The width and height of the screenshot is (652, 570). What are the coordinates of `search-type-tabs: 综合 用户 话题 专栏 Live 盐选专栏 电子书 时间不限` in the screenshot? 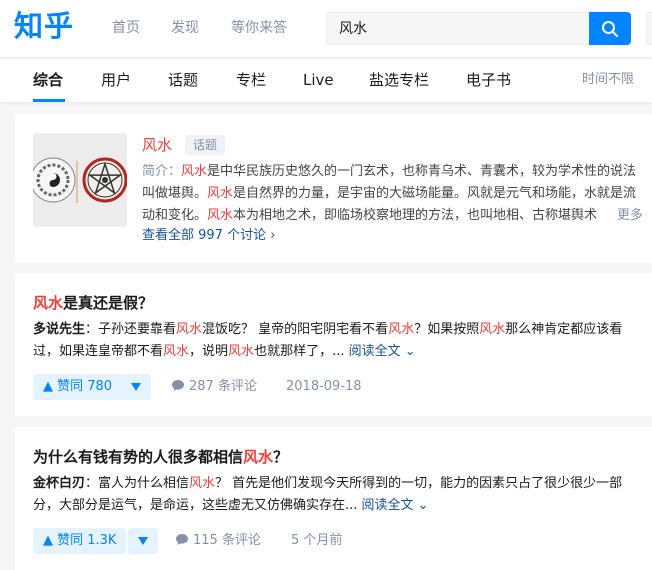 It's located at (326, 80).